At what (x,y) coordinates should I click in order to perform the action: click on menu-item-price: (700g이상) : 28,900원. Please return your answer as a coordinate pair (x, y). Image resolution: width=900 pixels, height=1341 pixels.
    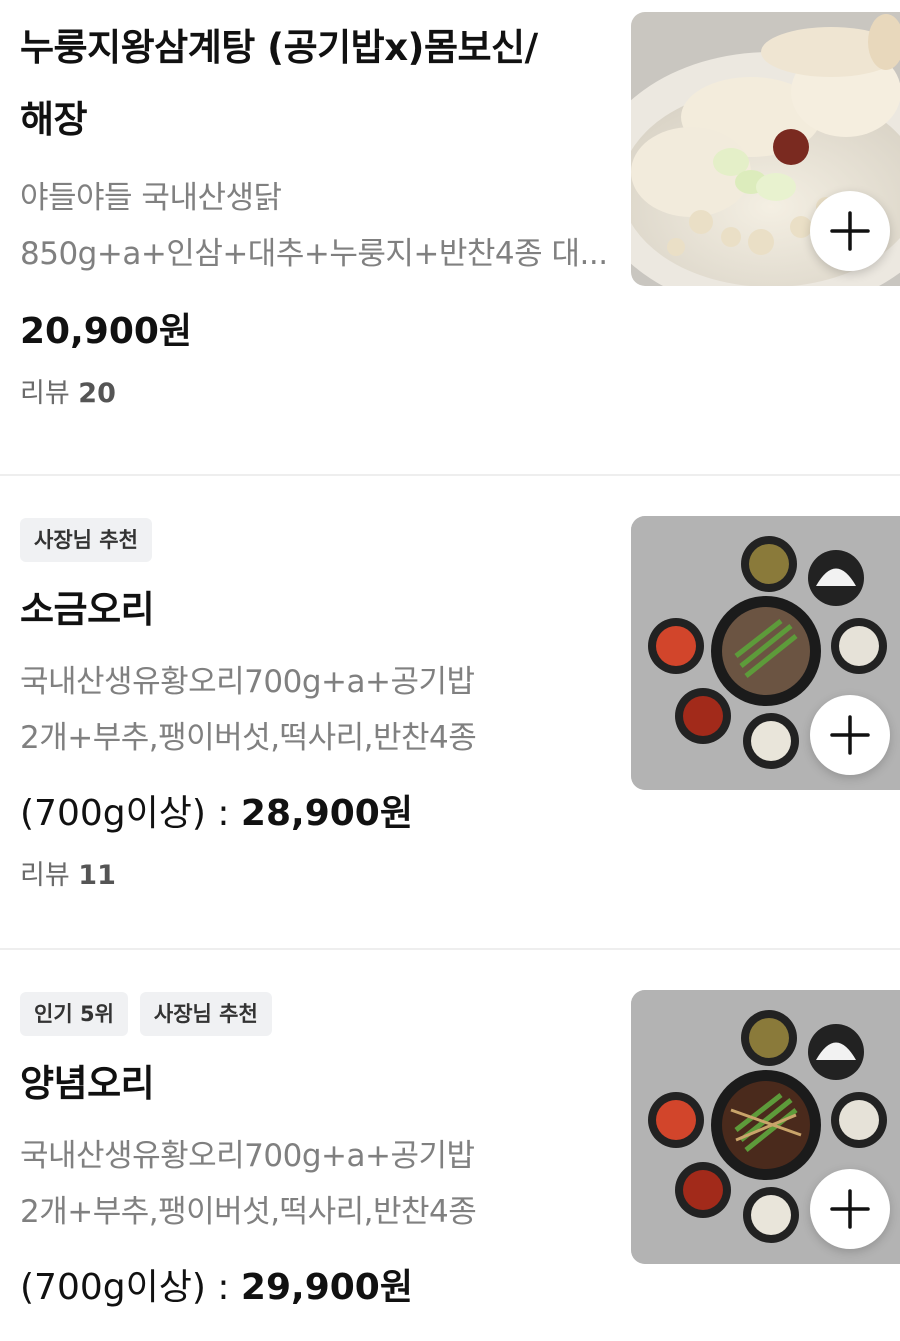
    Looking at the image, I should click on (315, 814).